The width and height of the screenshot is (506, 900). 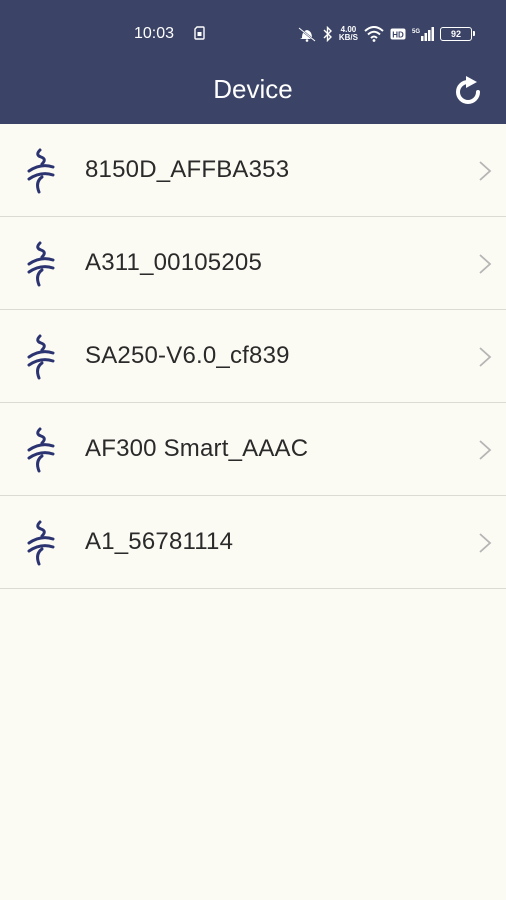 I want to click on device-row: AF300 Smart_AAAC, so click(x=253, y=449).